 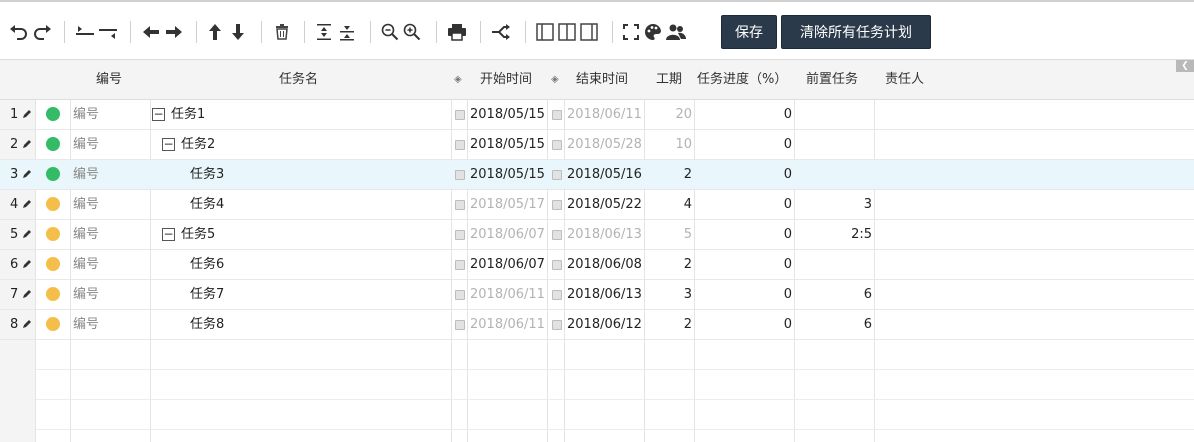 What do you see at coordinates (904, 80) in the screenshot?
I see `header-owner: 责任人` at bounding box center [904, 80].